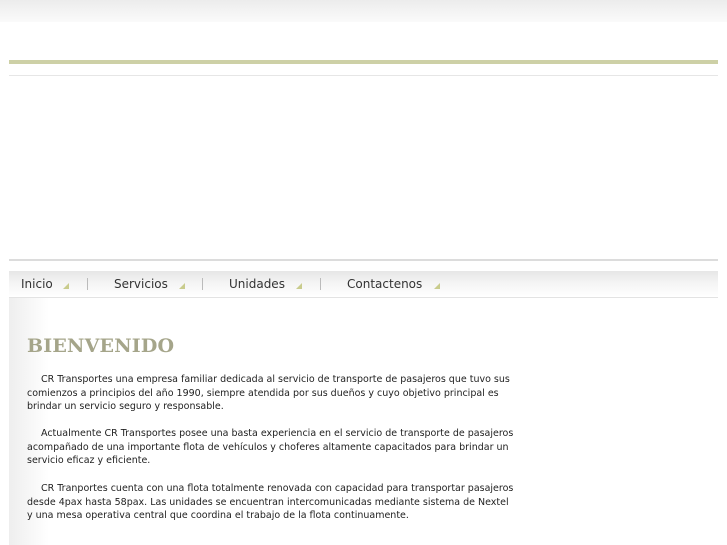 The height and width of the screenshot is (545, 727). I want to click on main-navigation: Inicio Servicios Unidades Contactenos, so click(363, 284).